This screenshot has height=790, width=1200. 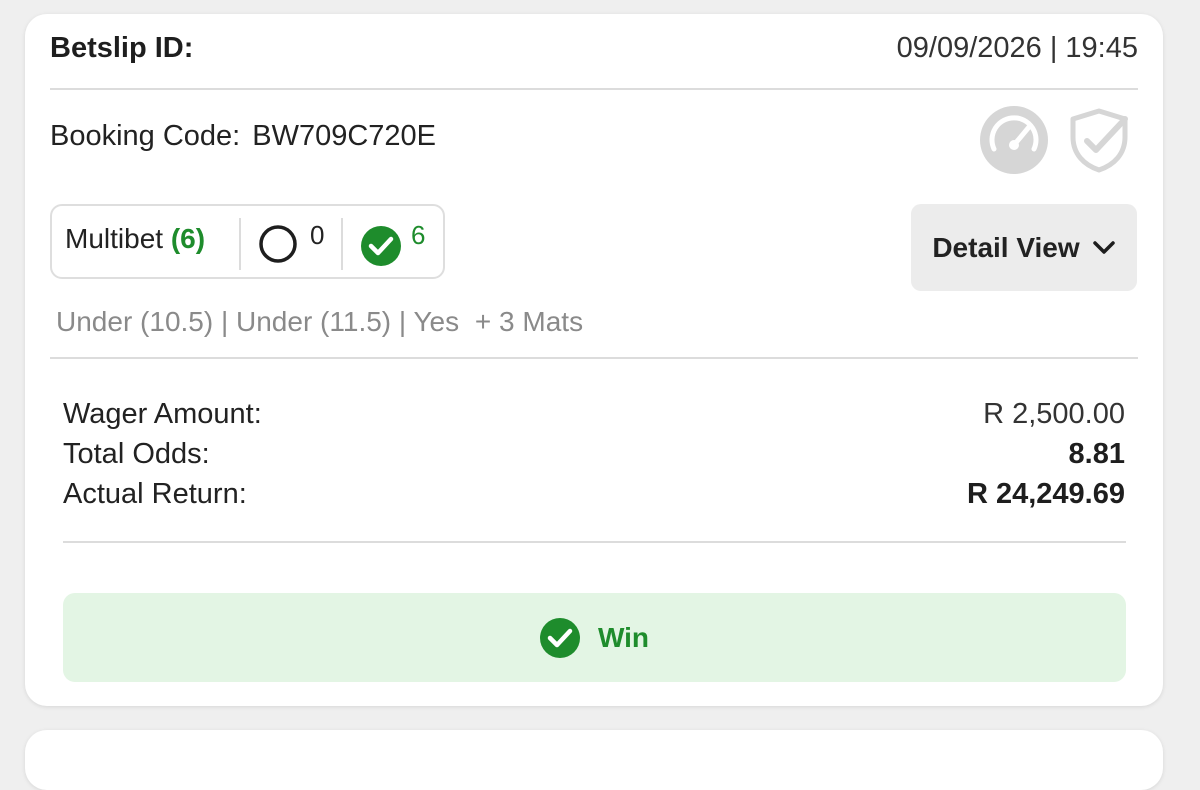 I want to click on wager-amount-label: Wager Amount:, so click(x=162, y=414).